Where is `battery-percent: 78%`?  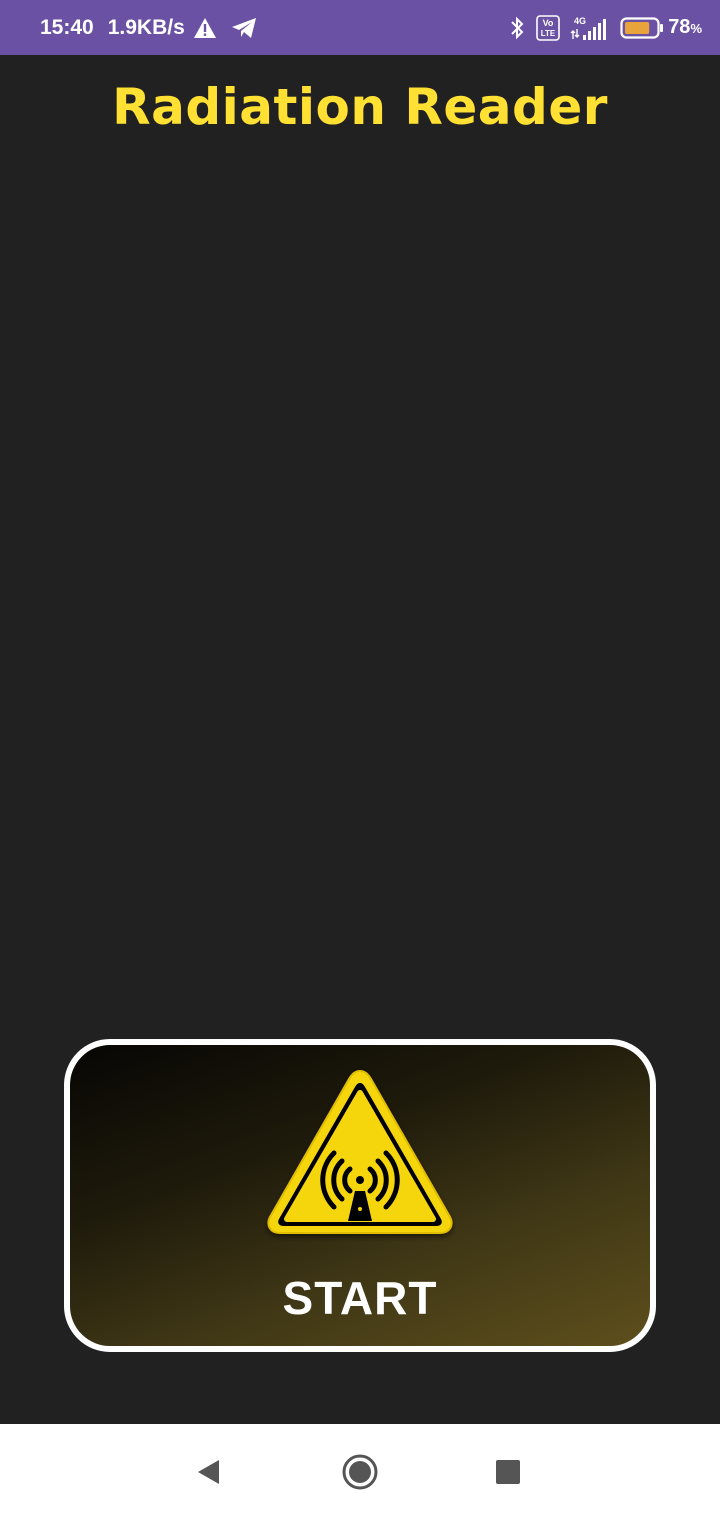
battery-percent: 78% is located at coordinates (685, 27).